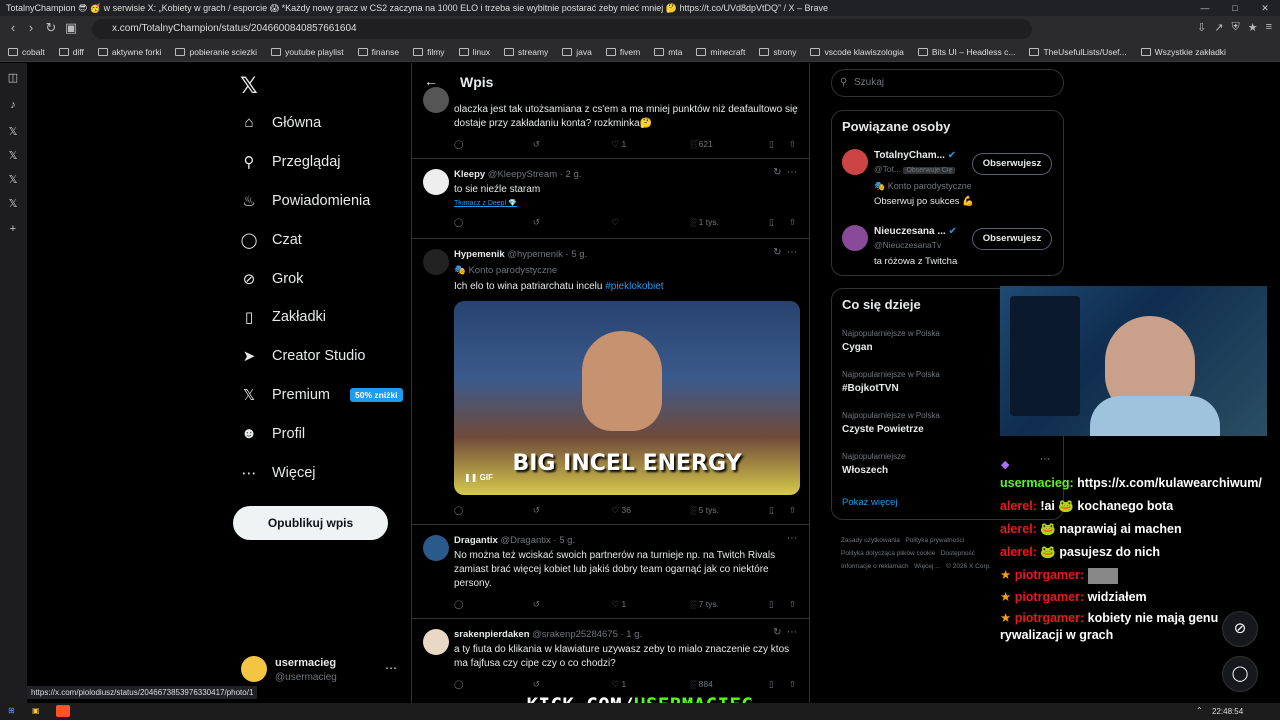  I want to click on views-button: ░ 884, so click(729, 684).